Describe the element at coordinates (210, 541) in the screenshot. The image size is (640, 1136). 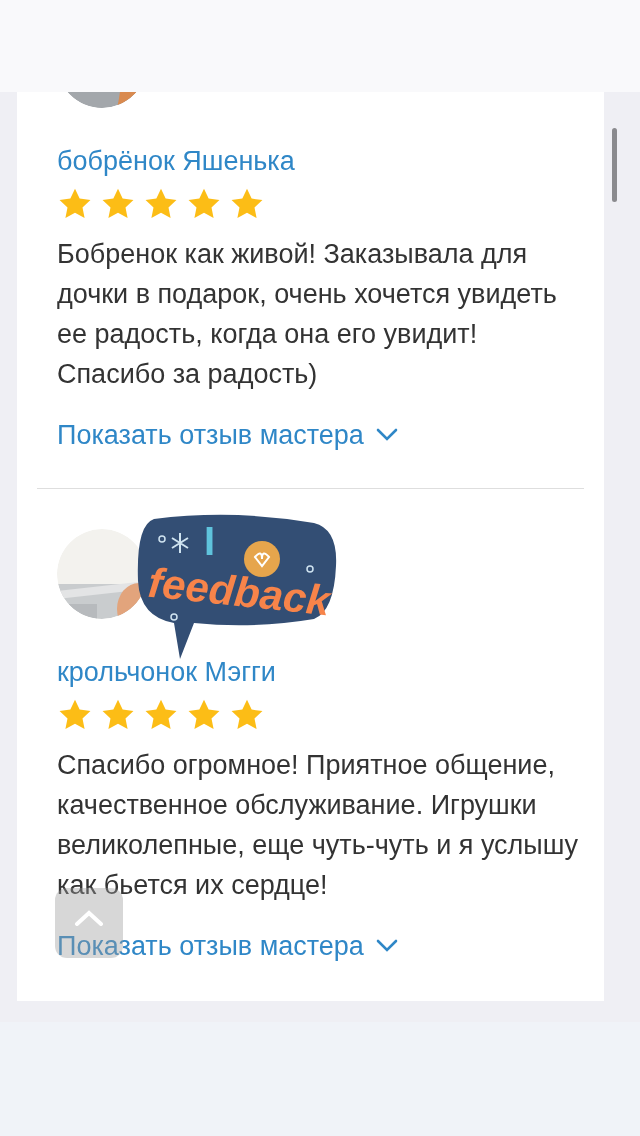
I see `sticker-letter: I` at that location.